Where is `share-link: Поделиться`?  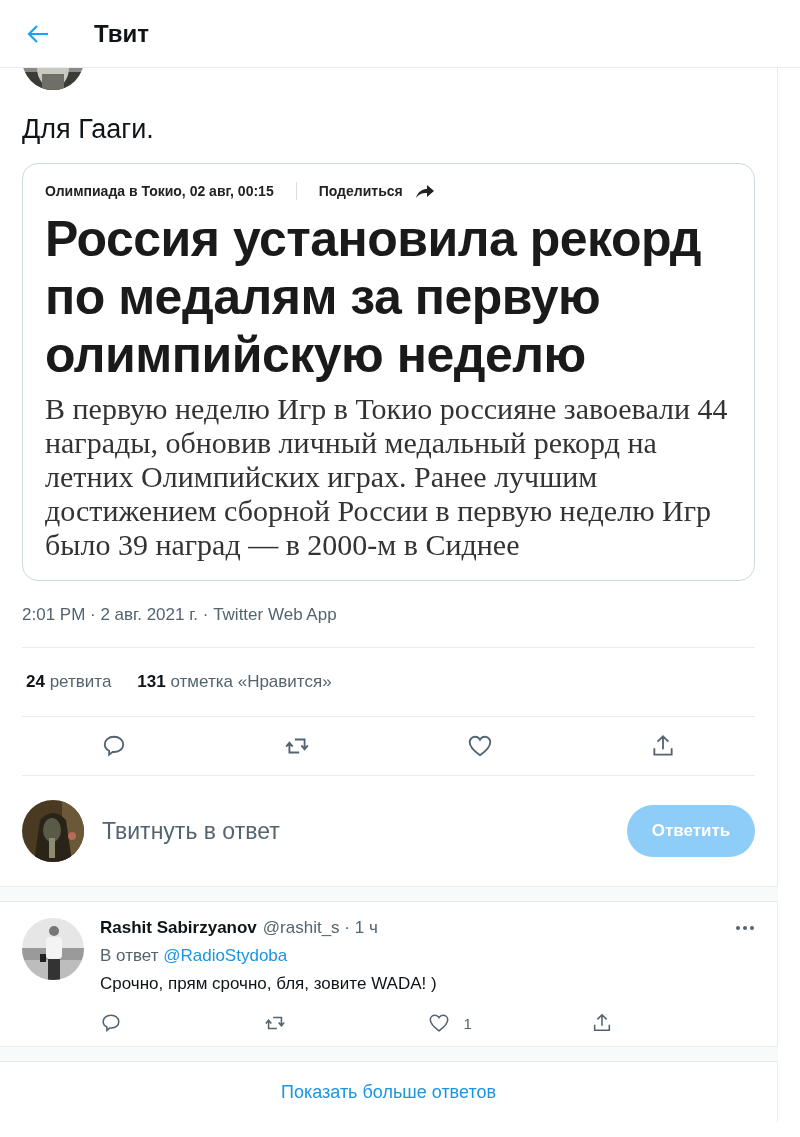 share-link: Поделиться is located at coordinates (360, 191).